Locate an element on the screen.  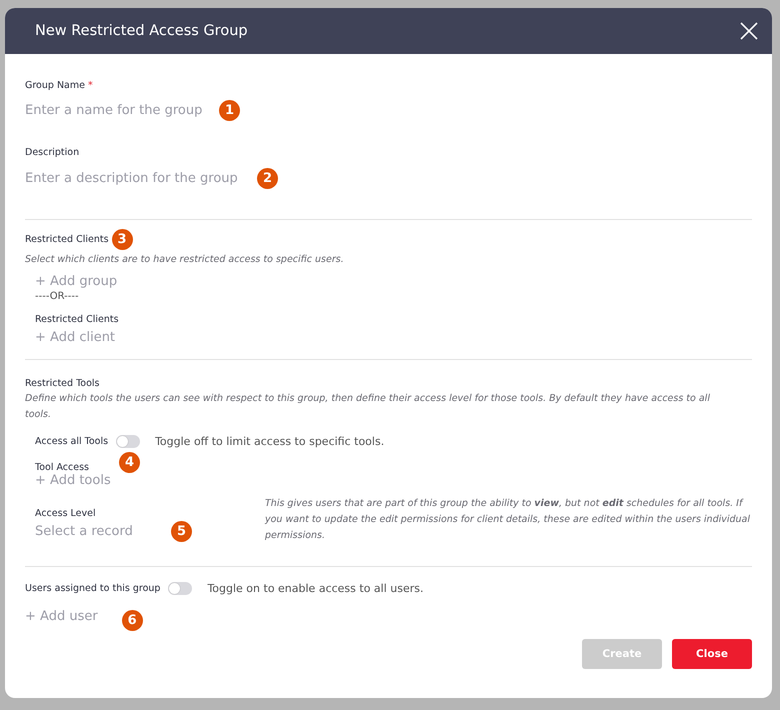
callout-number: 3 is located at coordinates (122, 239).